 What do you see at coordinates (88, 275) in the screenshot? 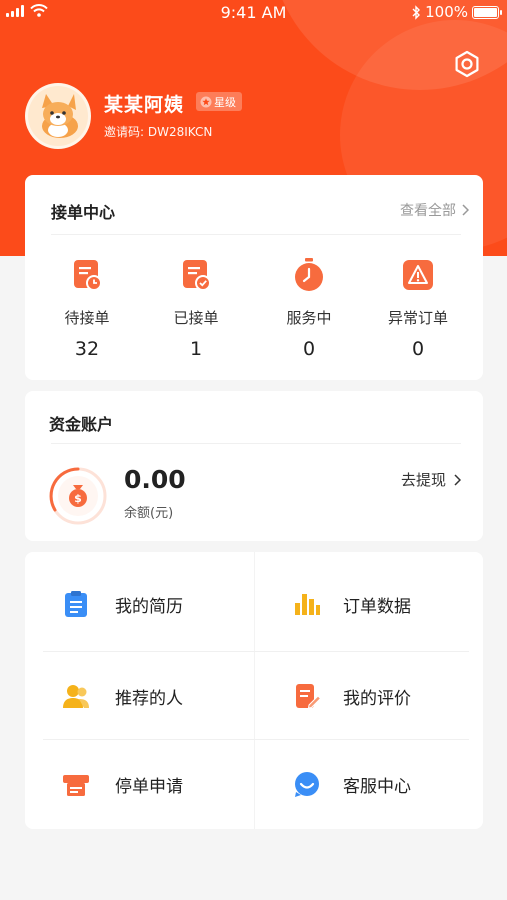
I see `pending-orders-icon` at bounding box center [88, 275].